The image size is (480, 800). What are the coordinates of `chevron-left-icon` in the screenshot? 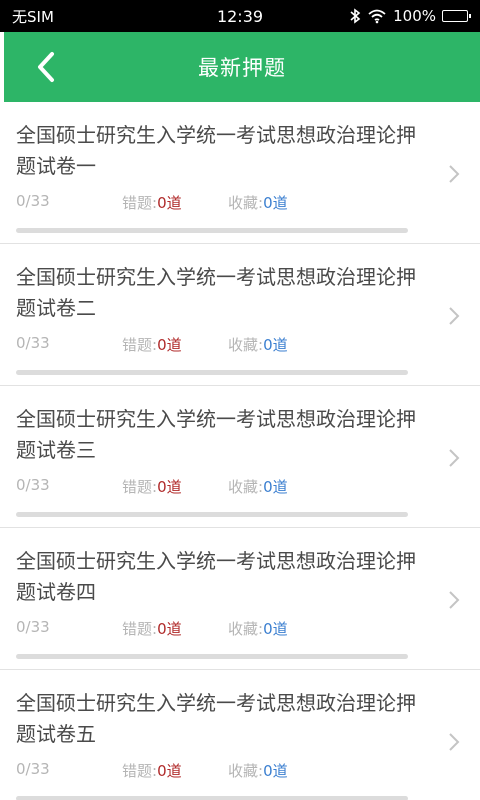 It's located at (47, 67).